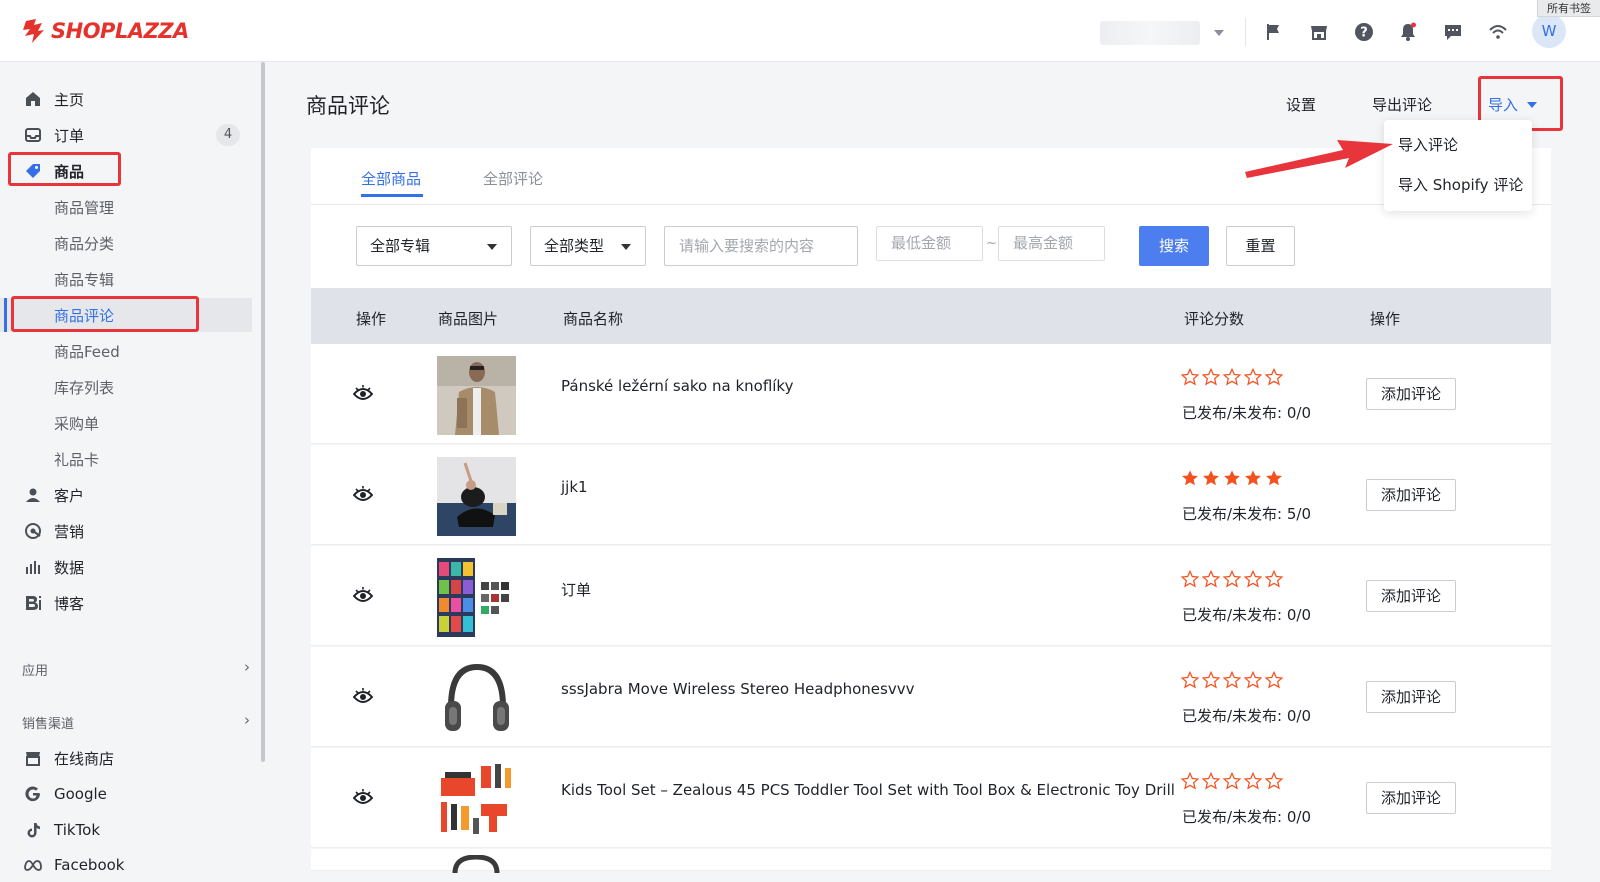  What do you see at coordinates (1568, 8) in the screenshot?
I see `bookmarks-tab: 所有书签` at bounding box center [1568, 8].